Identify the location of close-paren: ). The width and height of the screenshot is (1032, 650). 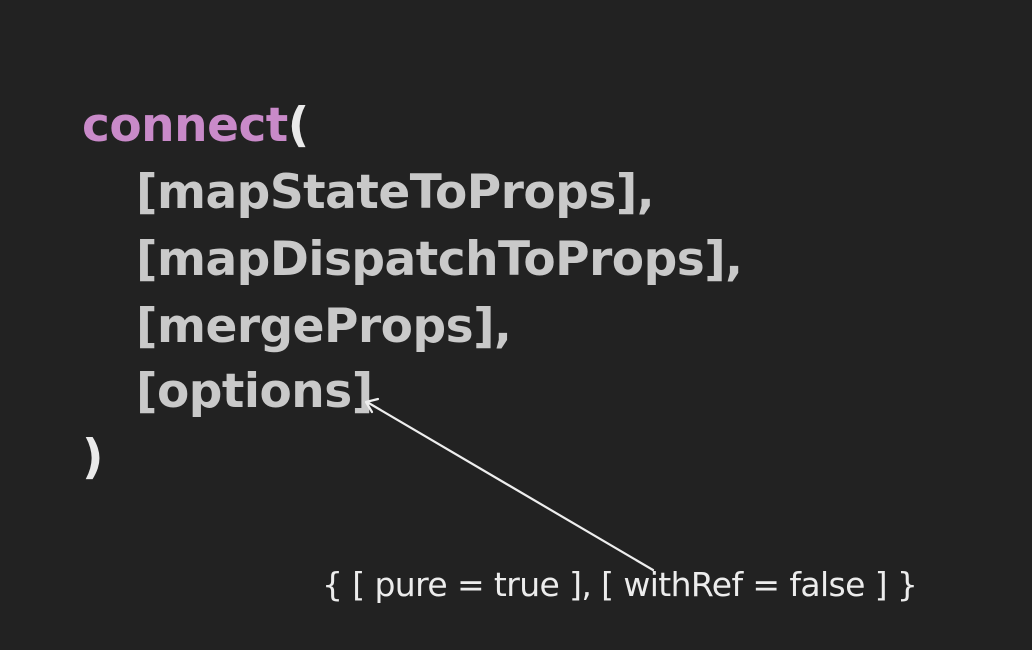
(92, 457).